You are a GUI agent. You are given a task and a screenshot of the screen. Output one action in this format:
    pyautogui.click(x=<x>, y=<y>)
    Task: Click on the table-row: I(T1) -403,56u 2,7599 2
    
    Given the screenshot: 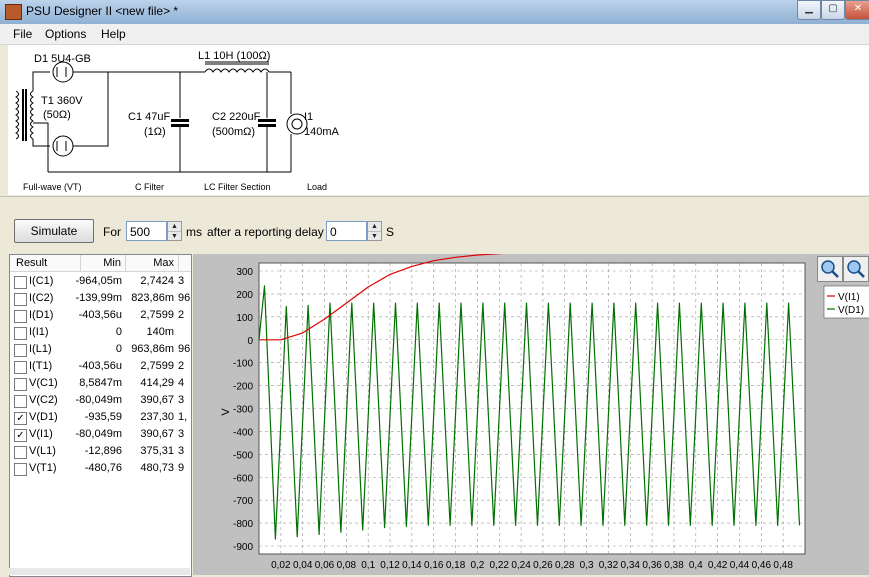 What is the action you would take?
    pyautogui.click(x=100, y=366)
    